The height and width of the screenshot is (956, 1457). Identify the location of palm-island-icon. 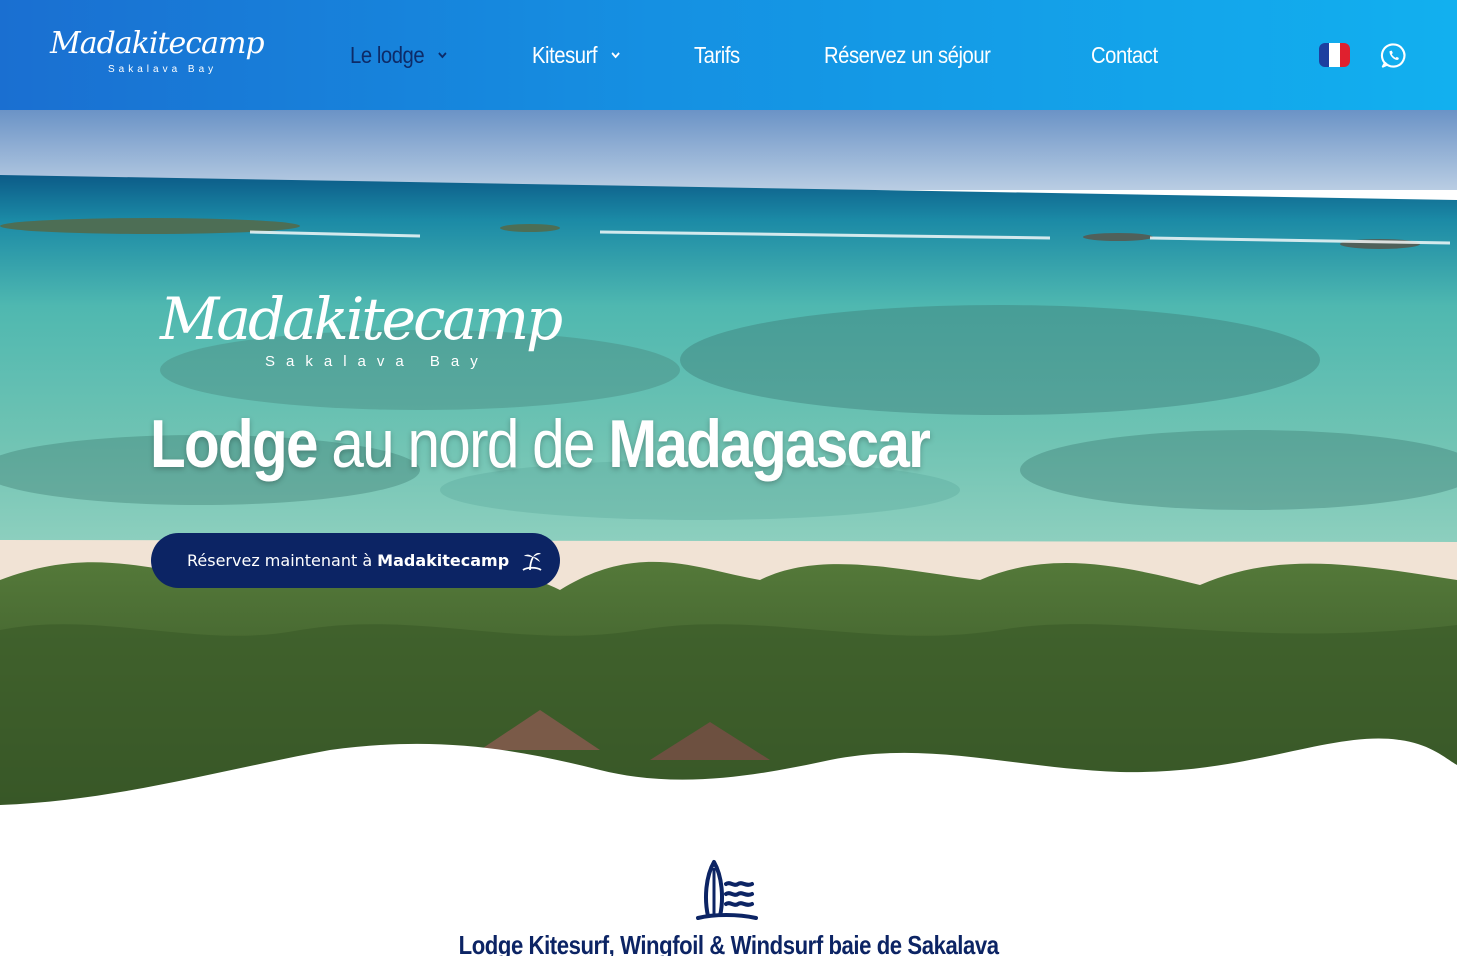
(532, 561).